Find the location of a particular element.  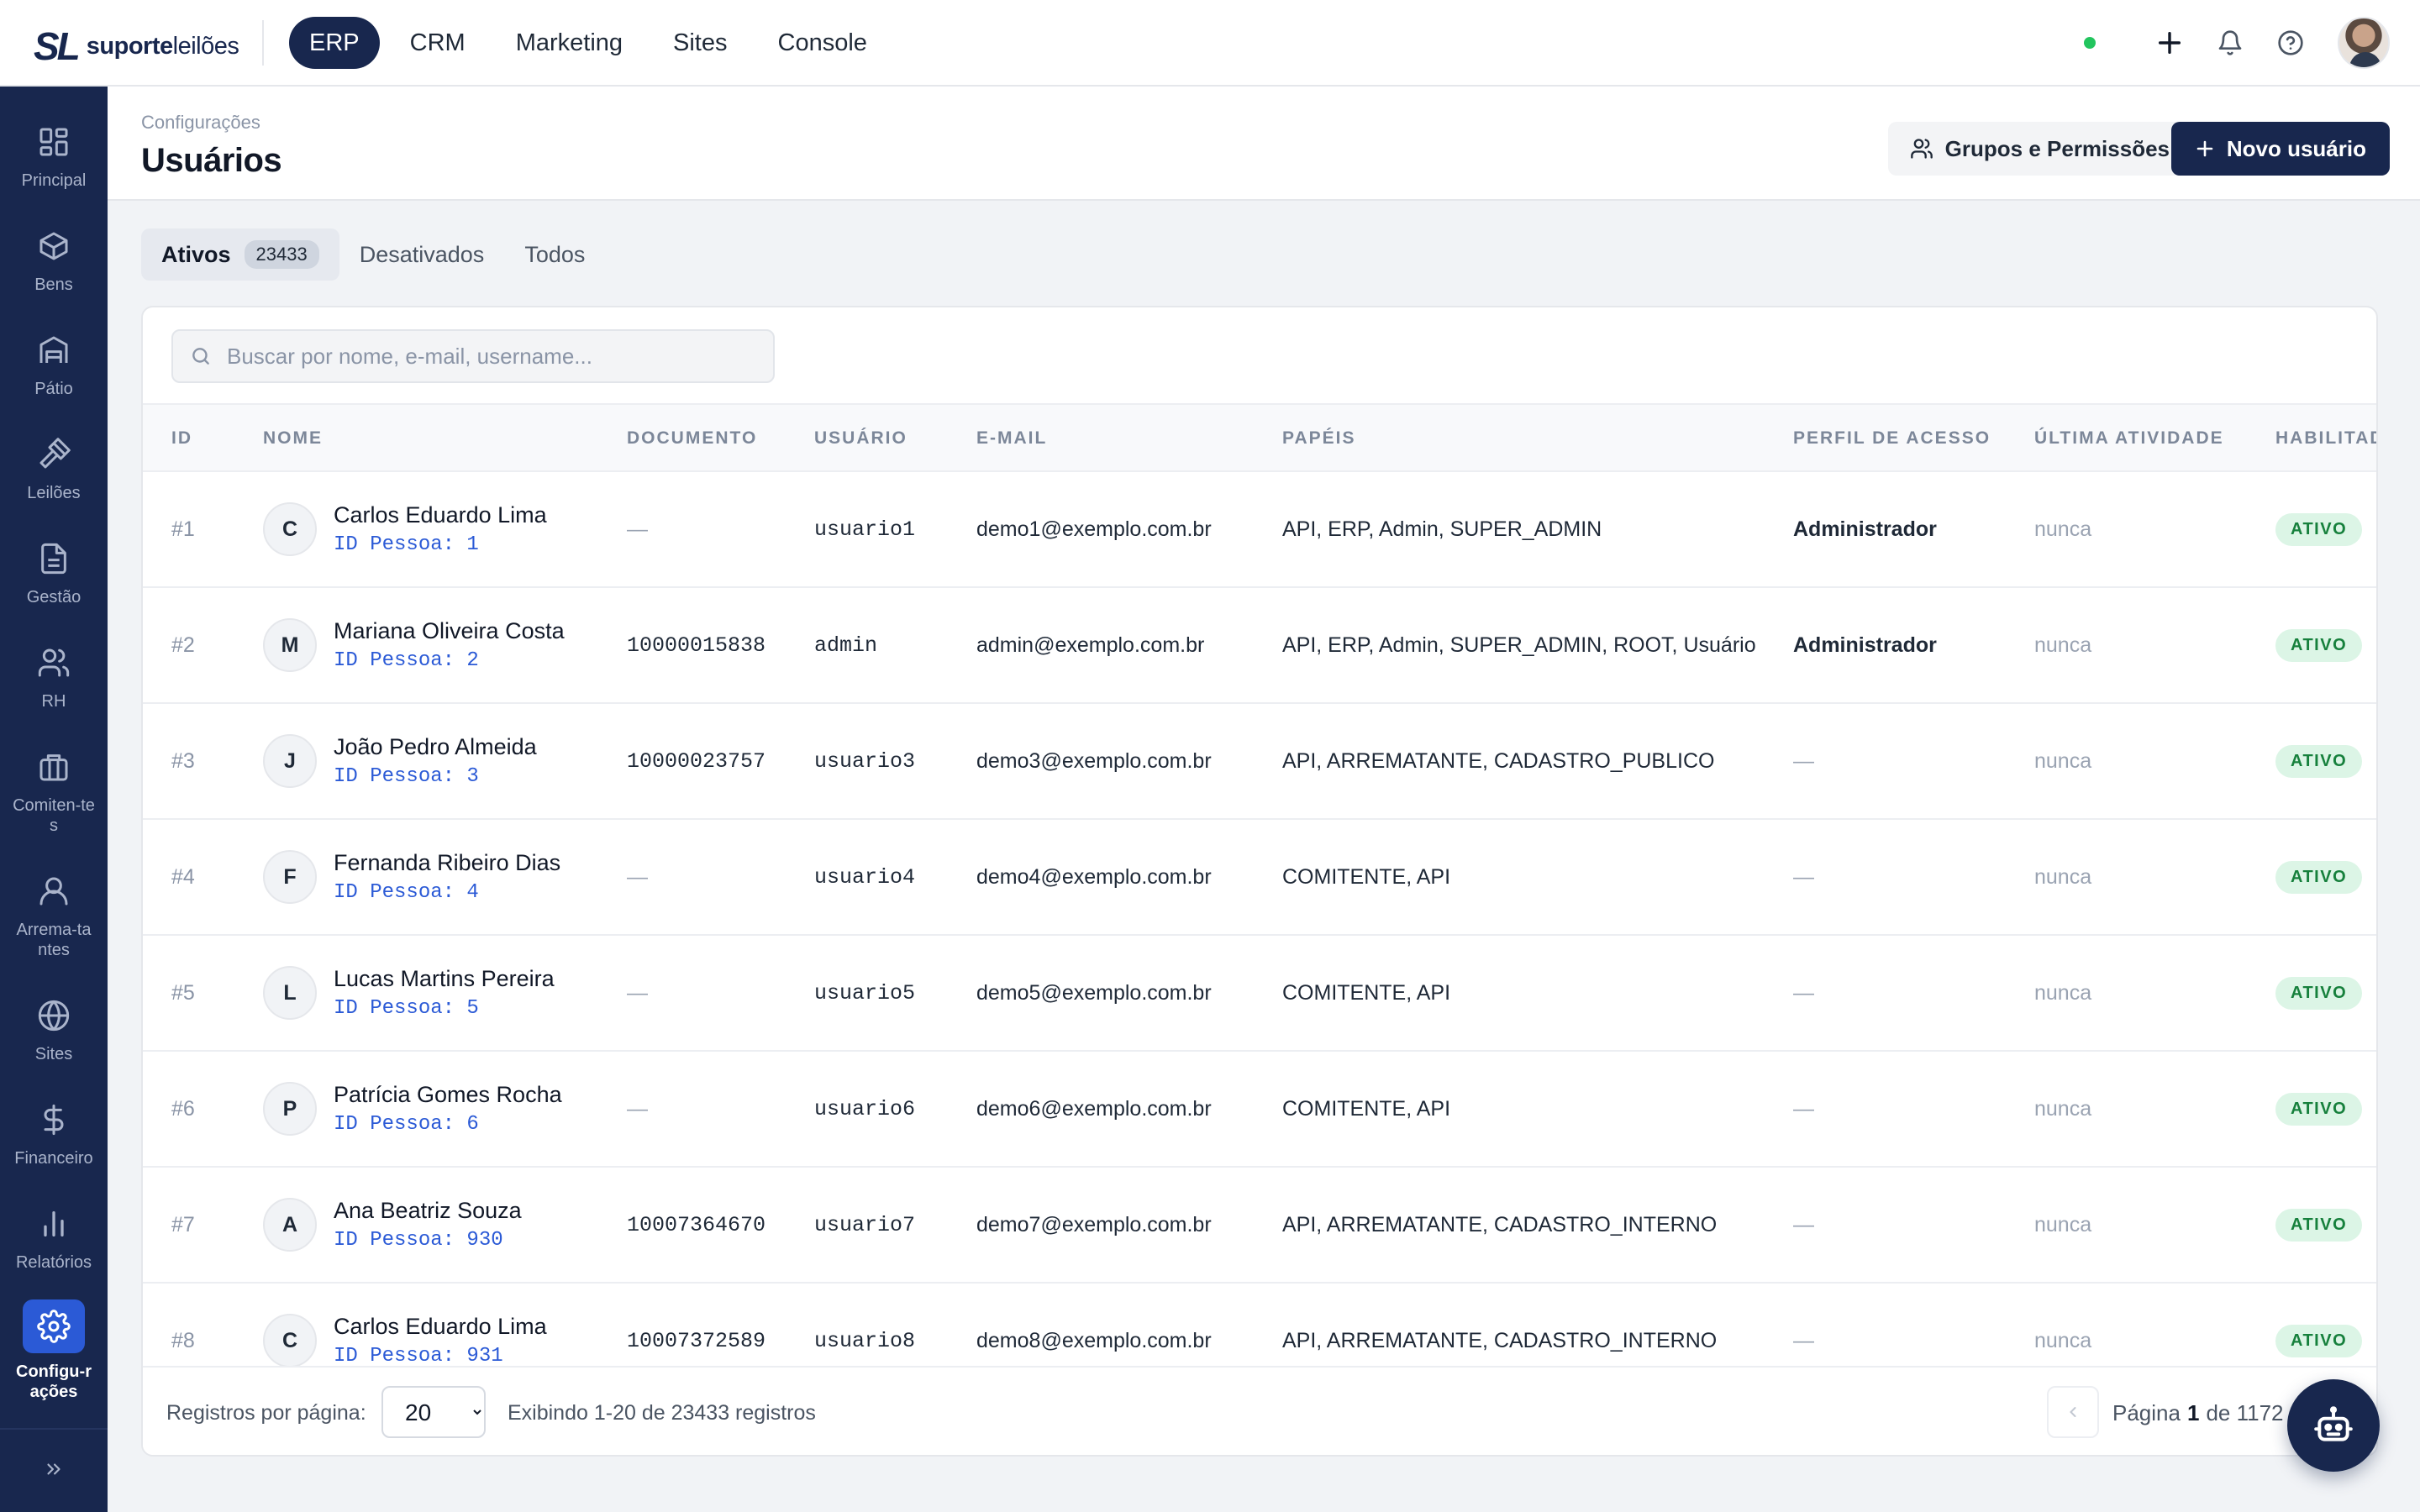

column-header-document: DOCUMENTO is located at coordinates (692, 438).